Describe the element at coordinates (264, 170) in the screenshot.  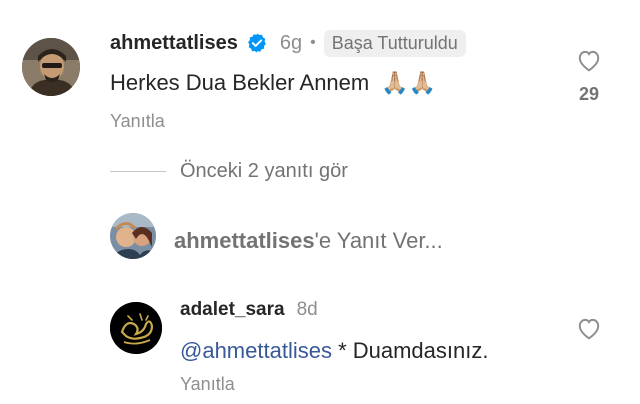
I see `view-replies-label: Önceki 2 yanıtı gör` at that location.